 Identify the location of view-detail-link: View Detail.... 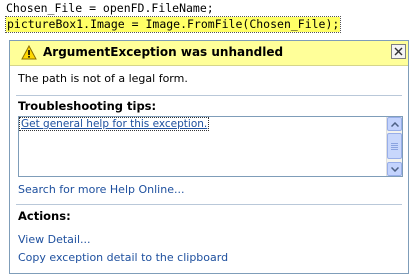
(54, 239).